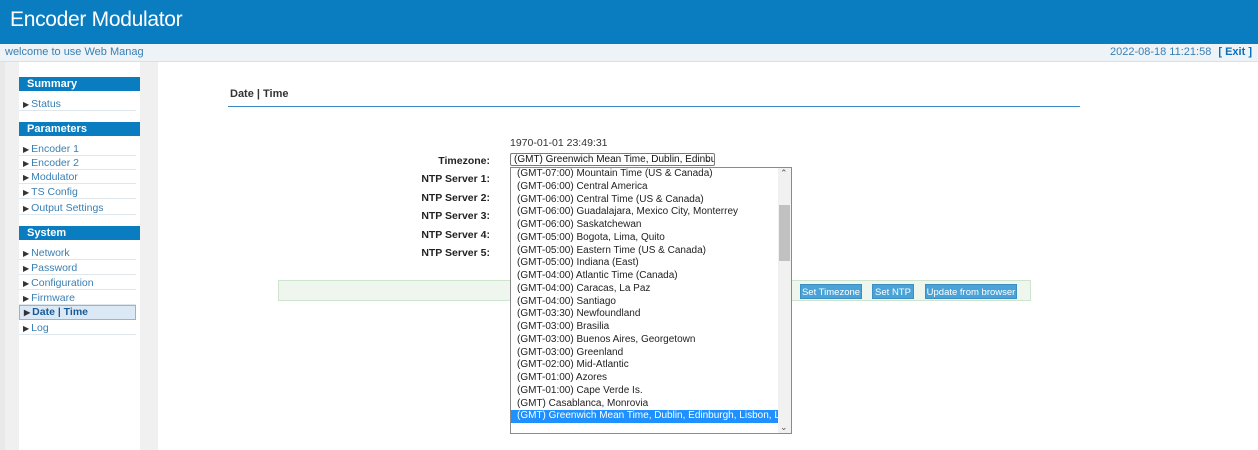 This screenshot has width=1258, height=450. I want to click on exit-link: [ Exit ], so click(1235, 52).